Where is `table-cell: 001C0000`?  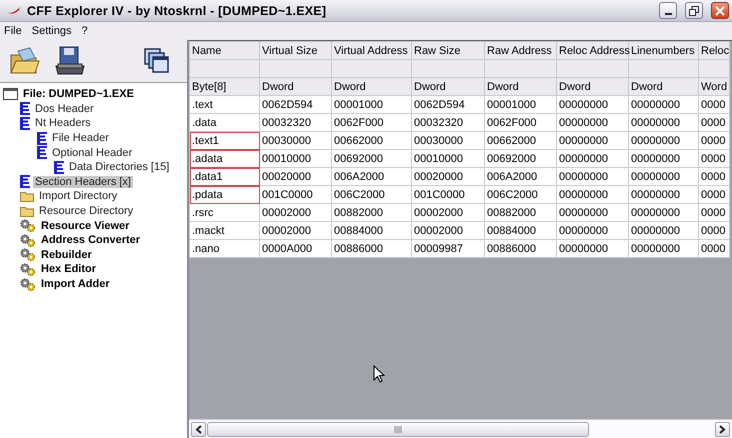 table-cell: 001C0000 is located at coordinates (448, 195).